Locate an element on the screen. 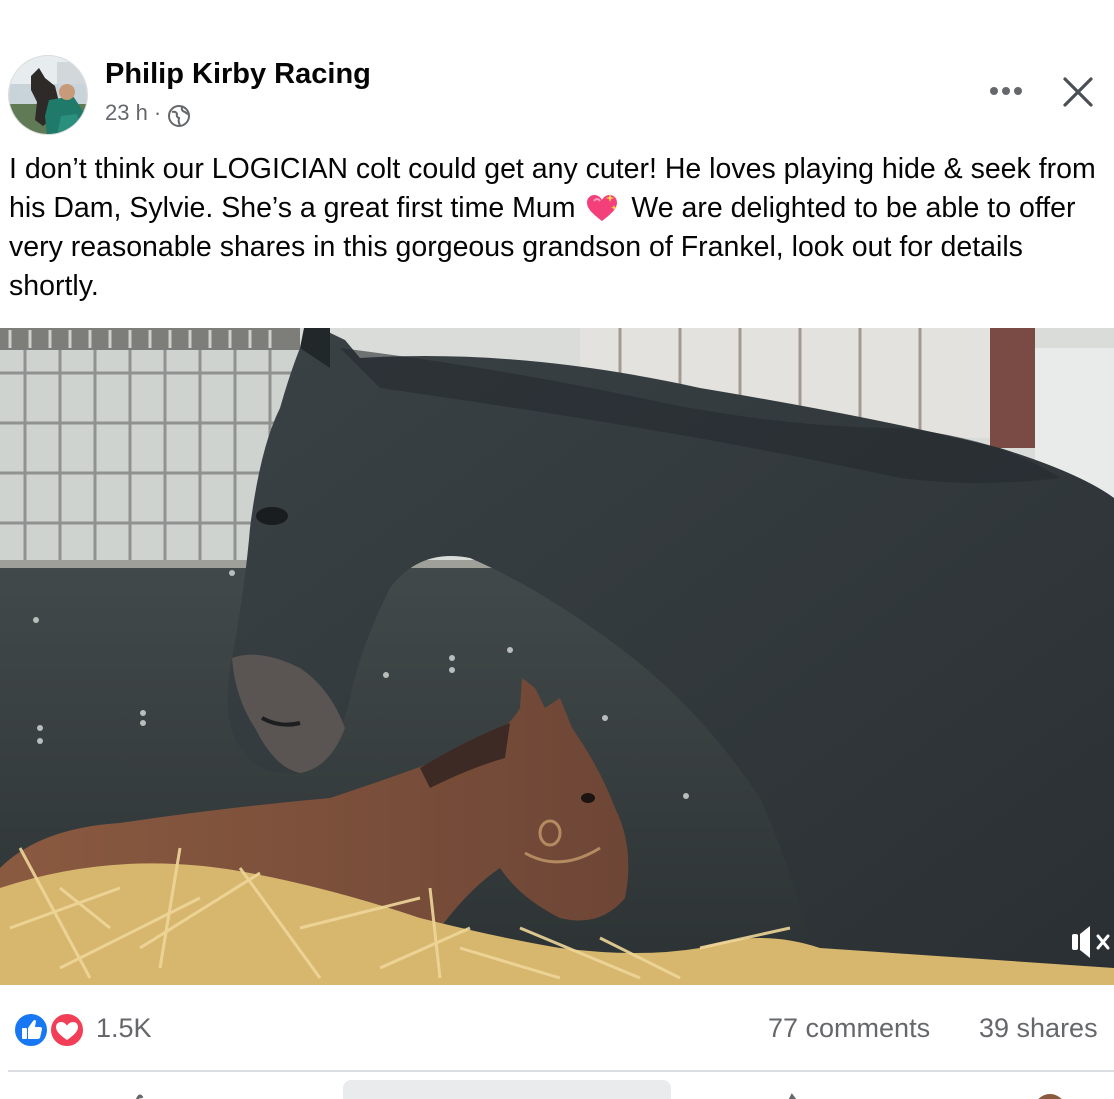 This screenshot has height=1099, width=1114. comment-action-button is located at coordinates (507, 1089).